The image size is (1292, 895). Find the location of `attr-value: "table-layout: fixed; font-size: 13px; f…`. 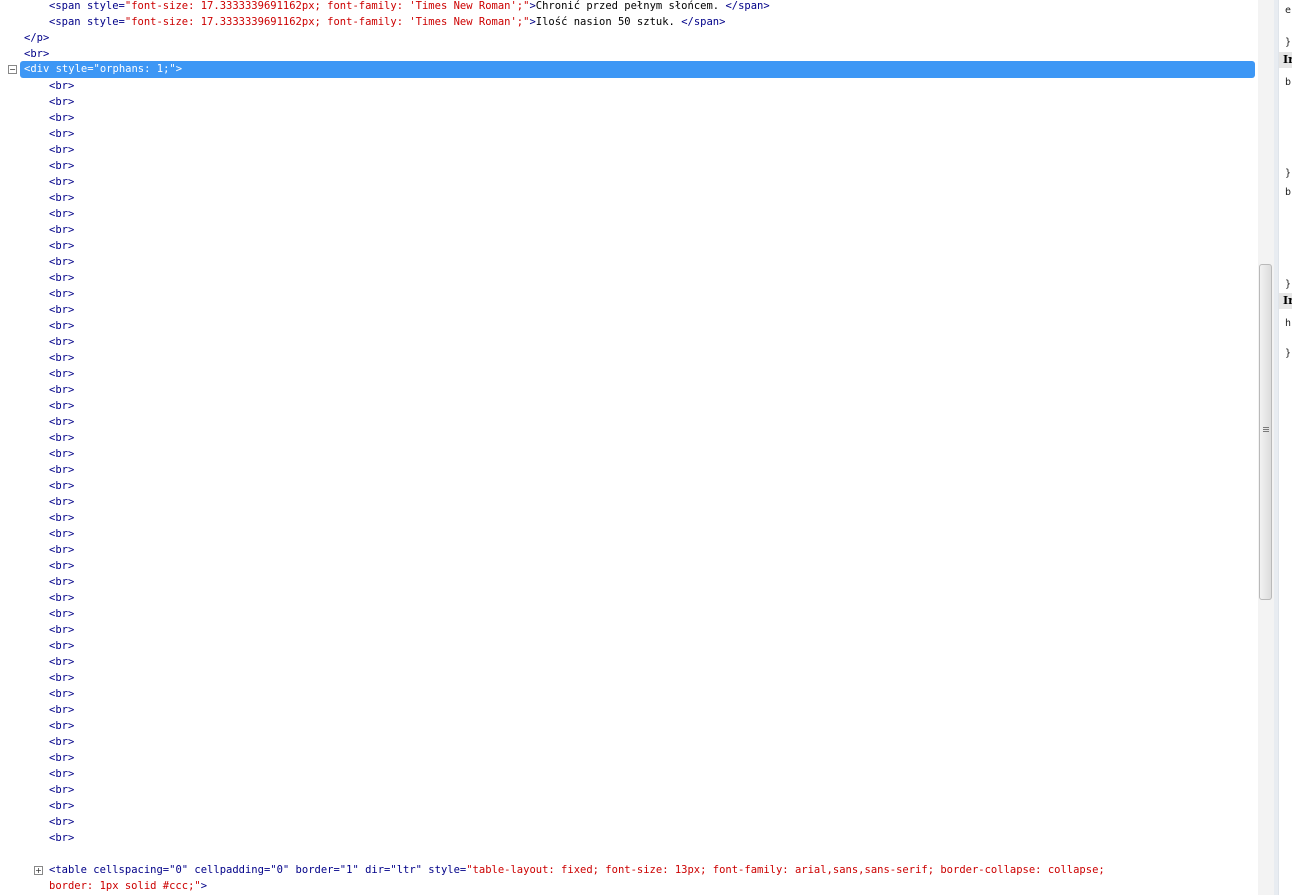

attr-value: "table-layout: fixed; font-size: 13px; f… is located at coordinates (785, 870).